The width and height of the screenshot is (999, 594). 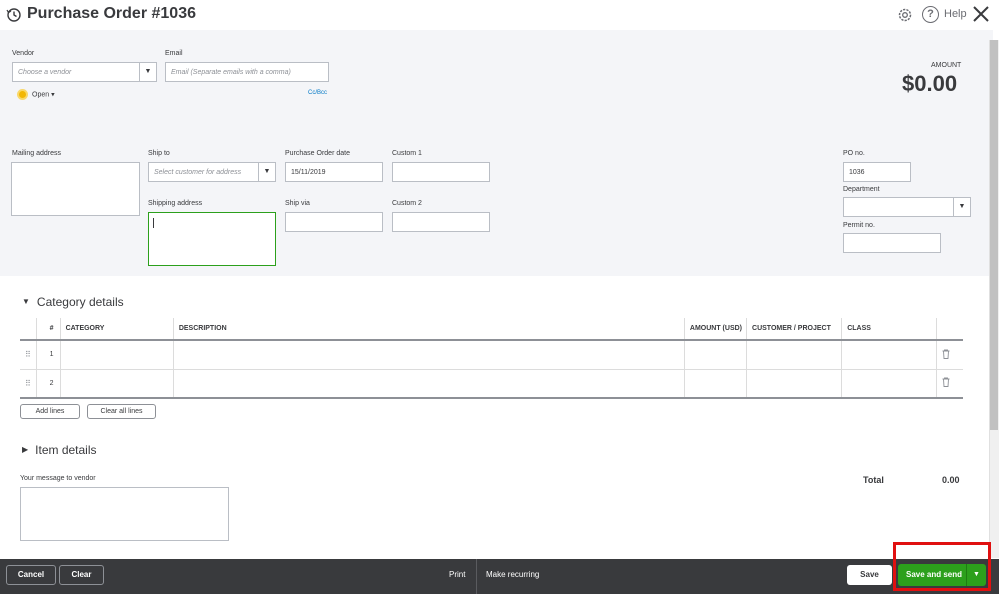 I want to click on email-label: Email, so click(x=174, y=53).